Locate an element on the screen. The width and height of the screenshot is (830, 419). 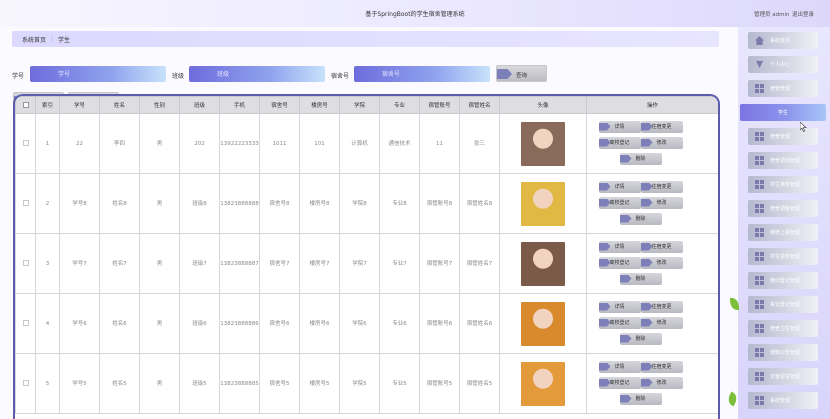
avatar is located at coordinates (543, 263).